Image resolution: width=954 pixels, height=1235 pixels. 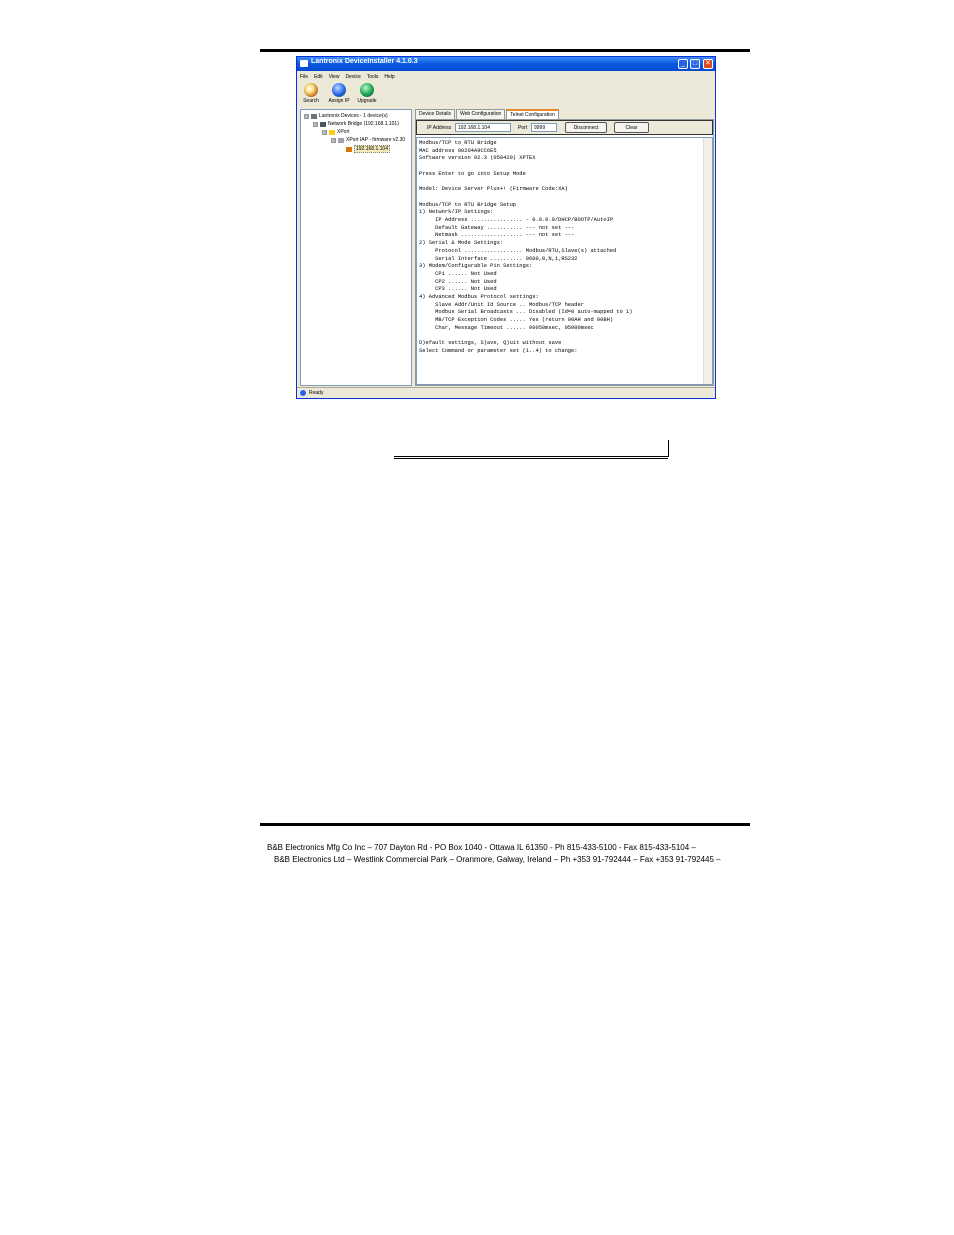 What do you see at coordinates (708, 64) in the screenshot?
I see `close-button: ✕` at bounding box center [708, 64].